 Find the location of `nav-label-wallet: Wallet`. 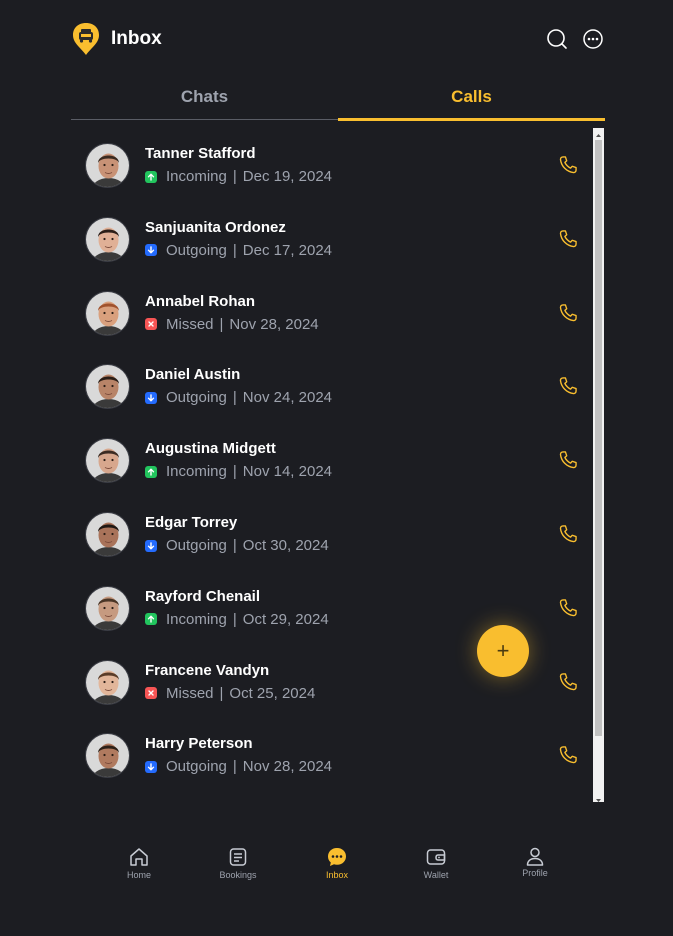

nav-label-wallet: Wallet is located at coordinates (436, 875).